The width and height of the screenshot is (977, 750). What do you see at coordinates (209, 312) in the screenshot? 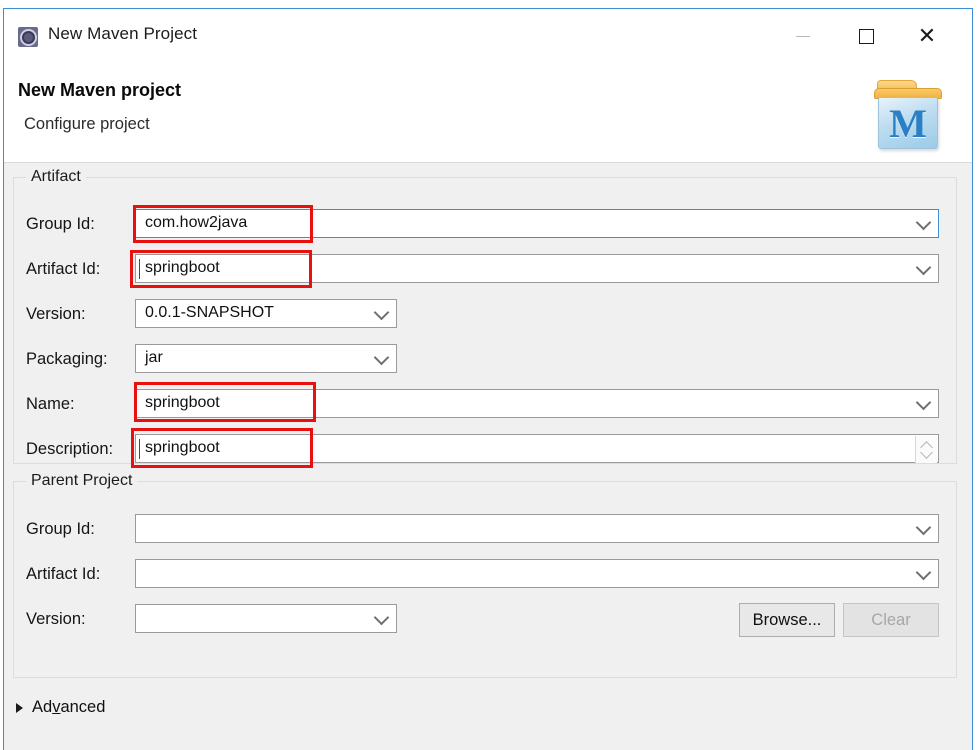
I see `value-artifact-version: 0.0.1-SNAPSHOT` at bounding box center [209, 312].